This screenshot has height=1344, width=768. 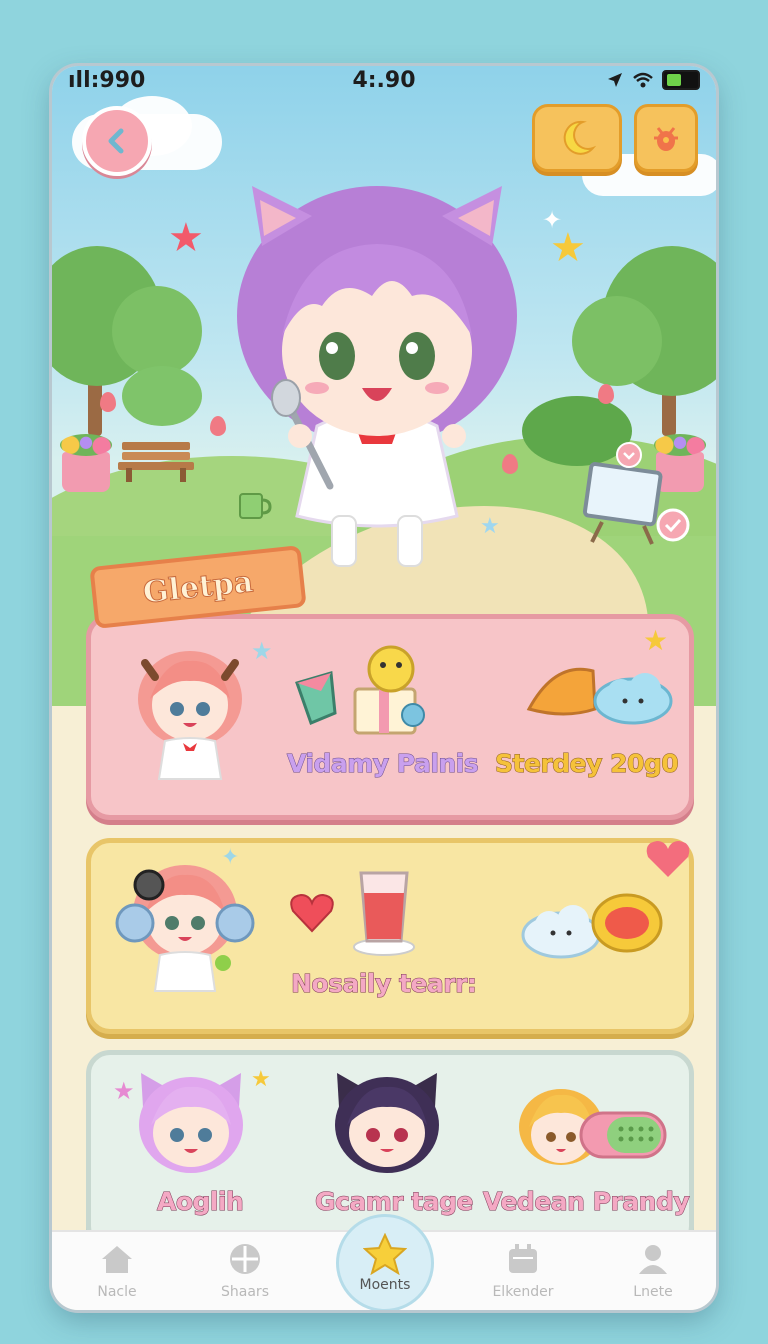 What do you see at coordinates (384, 83) in the screenshot?
I see `status-bar: ıll:990 4:.90` at bounding box center [384, 83].